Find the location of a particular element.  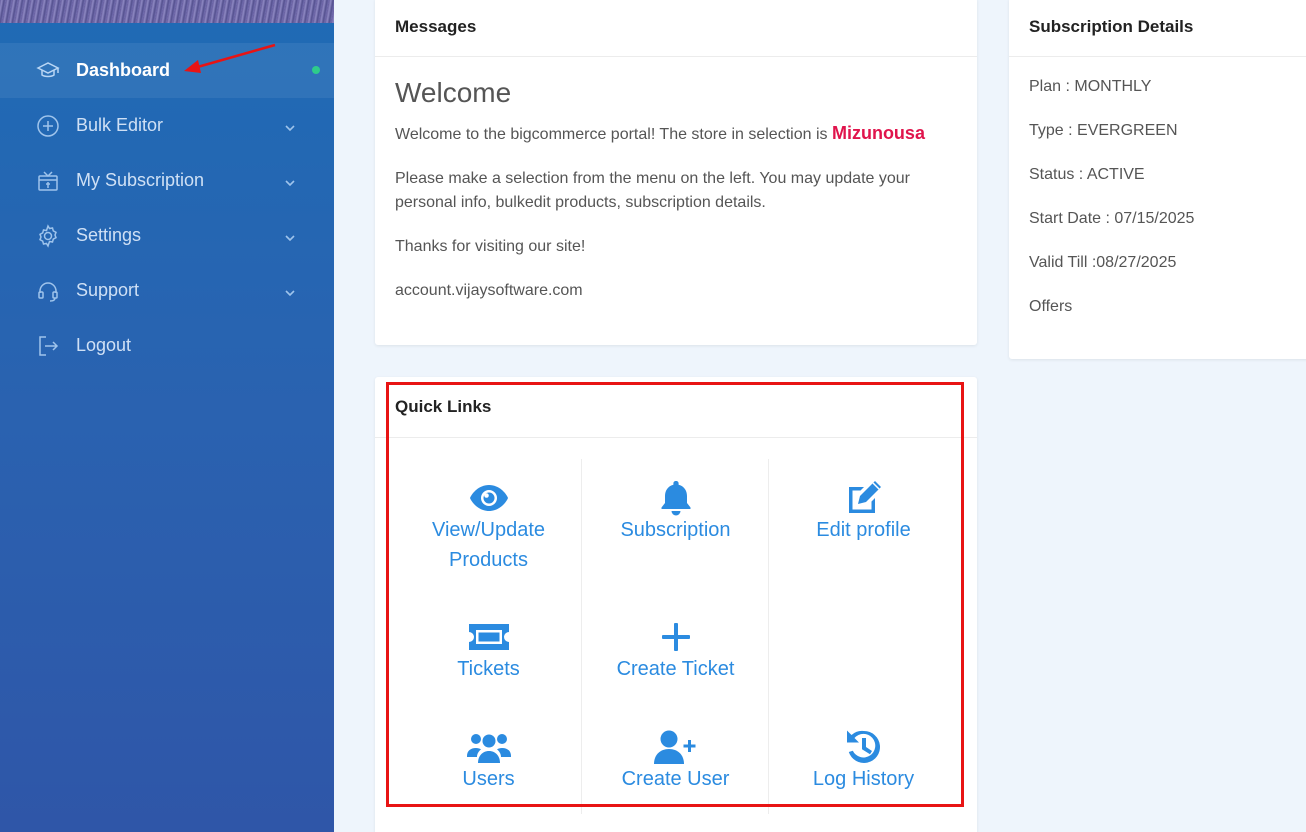

graduation-cap-icon is located at coordinates (48, 71).